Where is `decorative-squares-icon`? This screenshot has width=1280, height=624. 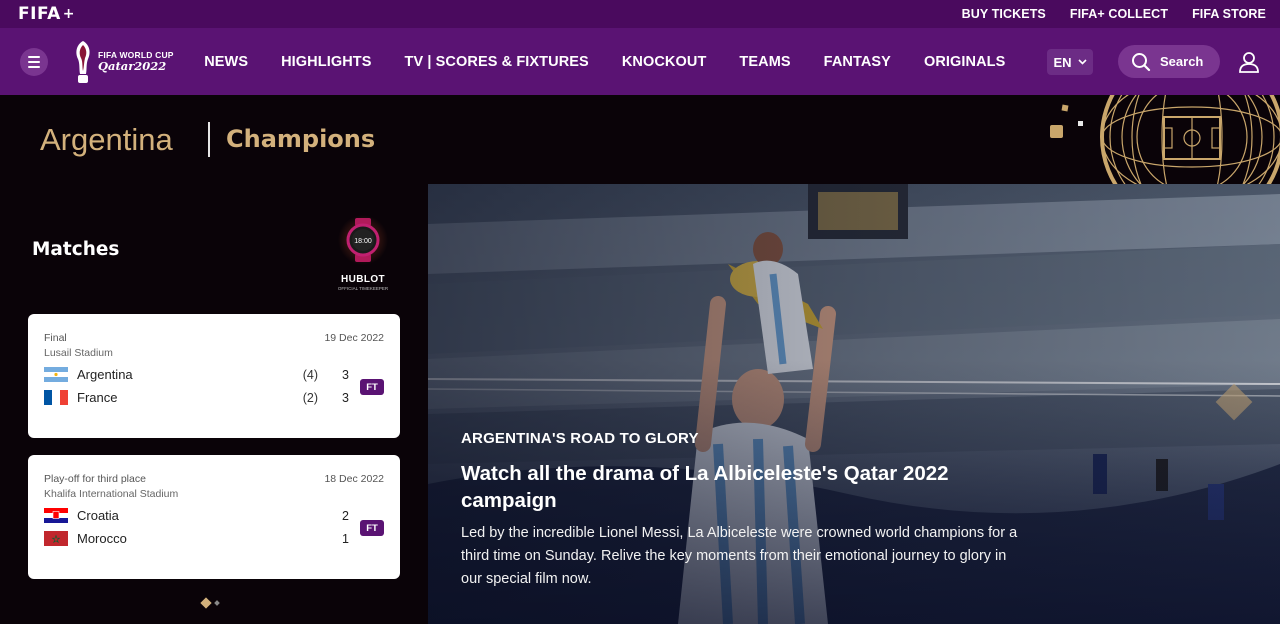 decorative-squares-icon is located at coordinates (1066, 121).